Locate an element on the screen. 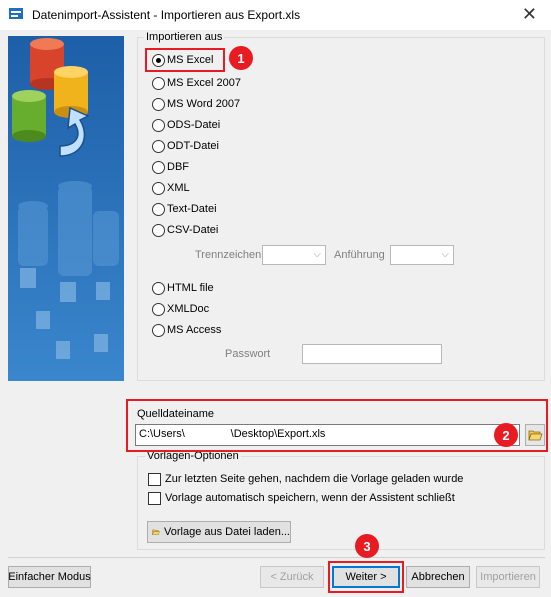  annotation-badge-1: 1 is located at coordinates (241, 58).